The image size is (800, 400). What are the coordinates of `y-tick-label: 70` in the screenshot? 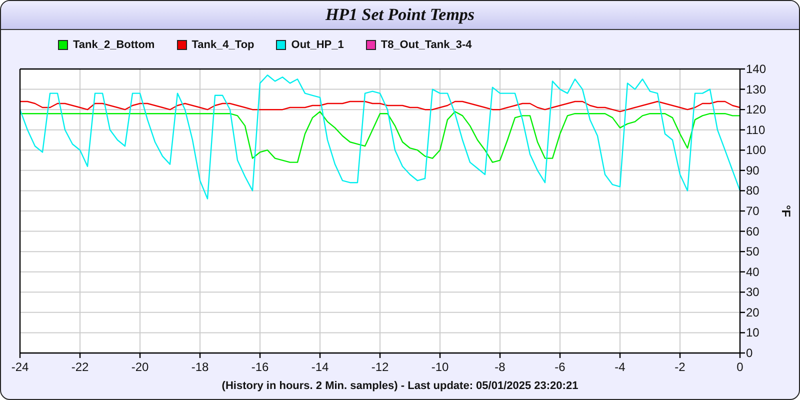 It's located at (753, 211).